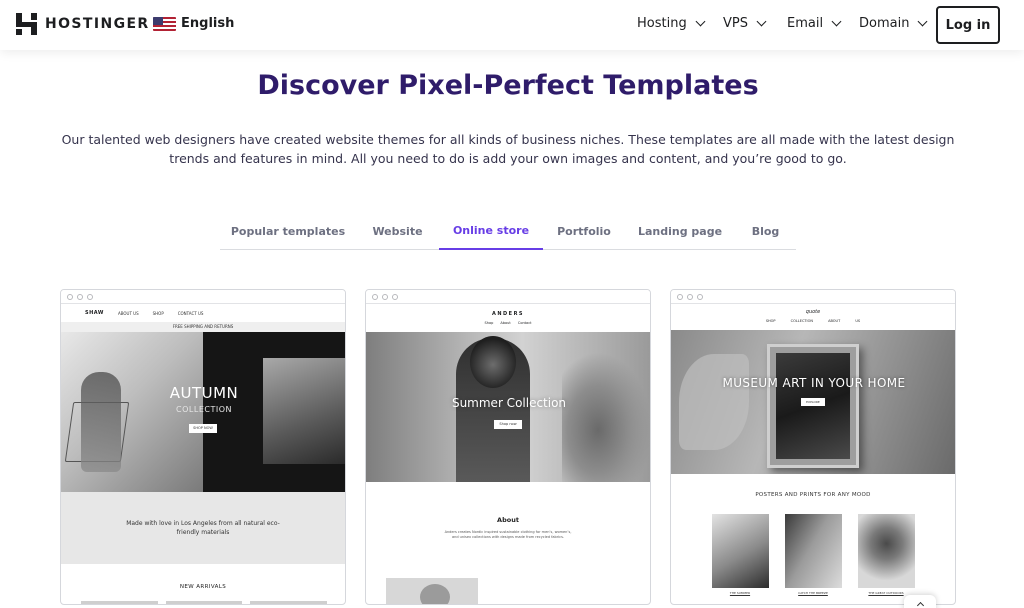 The height and width of the screenshot is (608, 1024). Describe the element at coordinates (203, 587) in the screenshot. I see `template-section-title: NEW ARRIVALS` at that location.